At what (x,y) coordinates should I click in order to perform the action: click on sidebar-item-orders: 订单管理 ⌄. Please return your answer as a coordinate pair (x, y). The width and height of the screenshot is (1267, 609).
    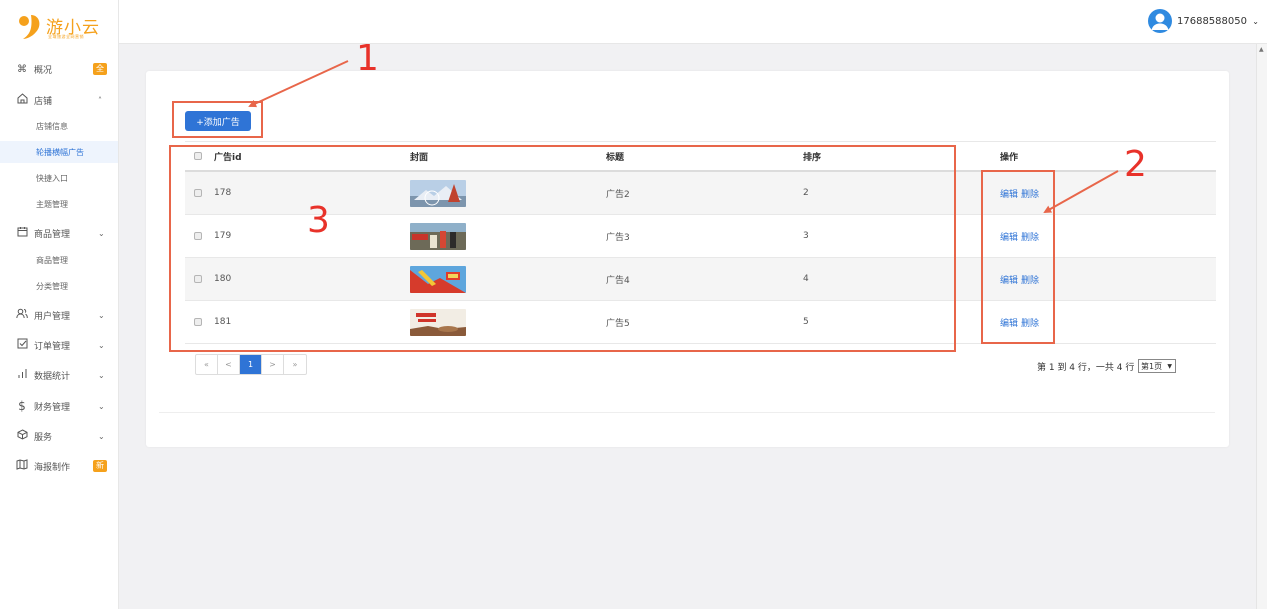
    Looking at the image, I should click on (59, 345).